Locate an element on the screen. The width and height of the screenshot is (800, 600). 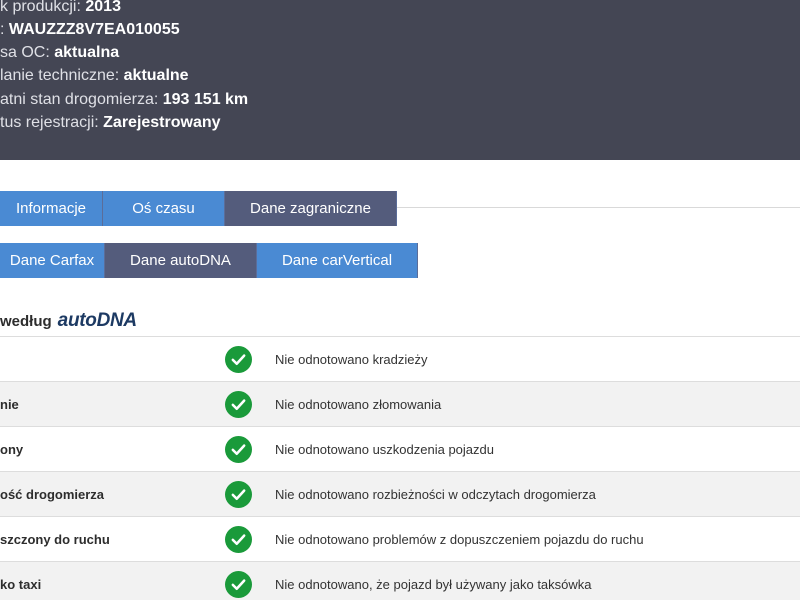
row-description: Nie odnotowano uszkodzenia pojazdu is located at coordinates (384, 449).